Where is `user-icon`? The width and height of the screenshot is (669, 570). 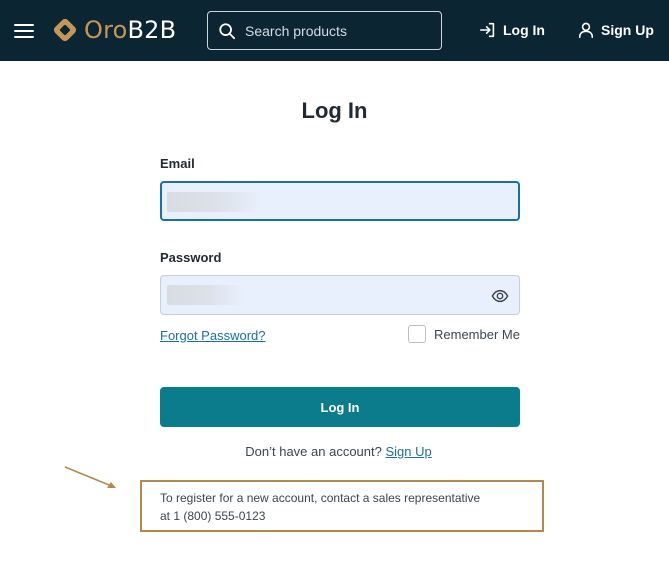
user-icon is located at coordinates (586, 30).